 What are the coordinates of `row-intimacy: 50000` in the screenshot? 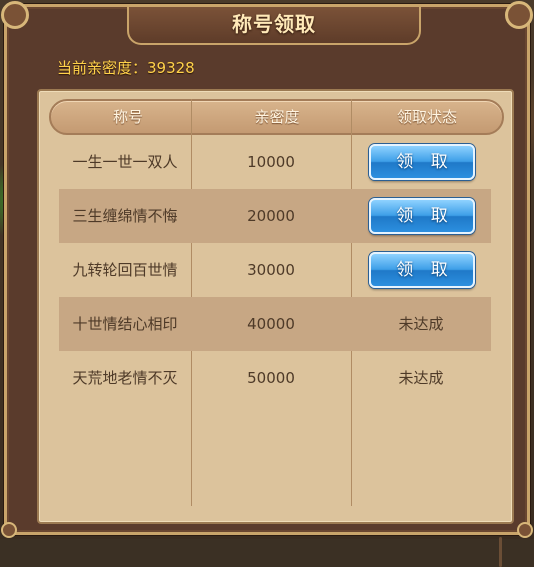 It's located at (271, 378).